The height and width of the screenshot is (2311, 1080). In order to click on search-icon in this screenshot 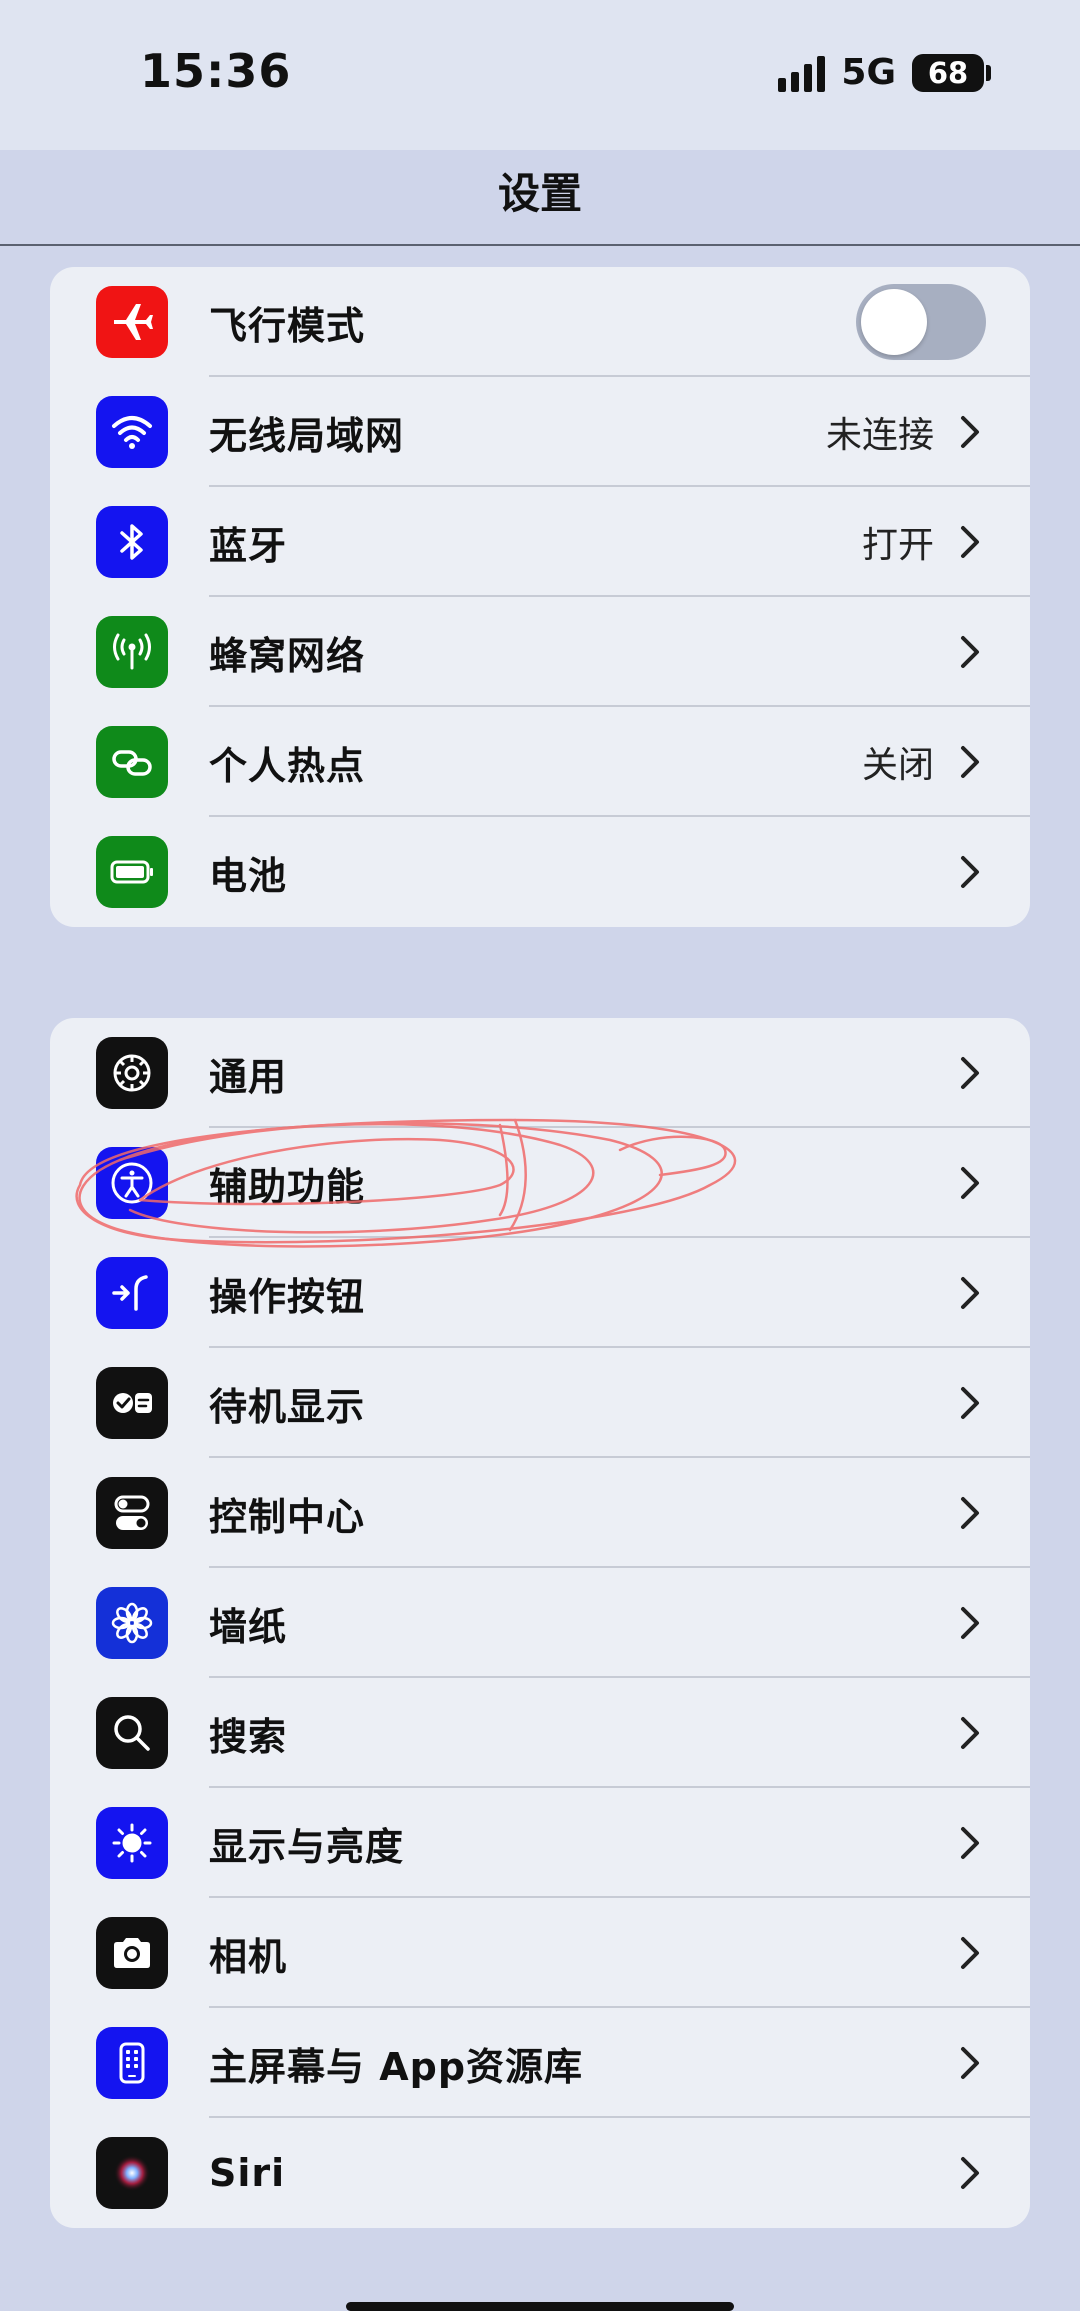, I will do `click(132, 1733)`.